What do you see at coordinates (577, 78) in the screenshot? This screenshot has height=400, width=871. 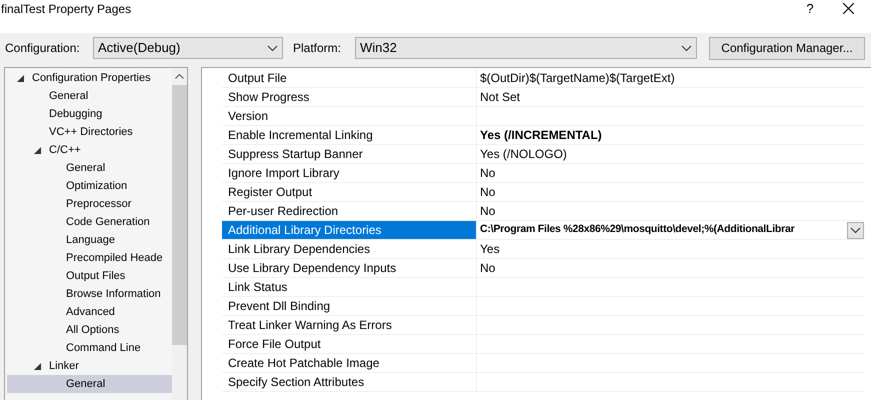 I see `property-value: $(OutDir)$(TargetName)$(TargetExt)` at bounding box center [577, 78].